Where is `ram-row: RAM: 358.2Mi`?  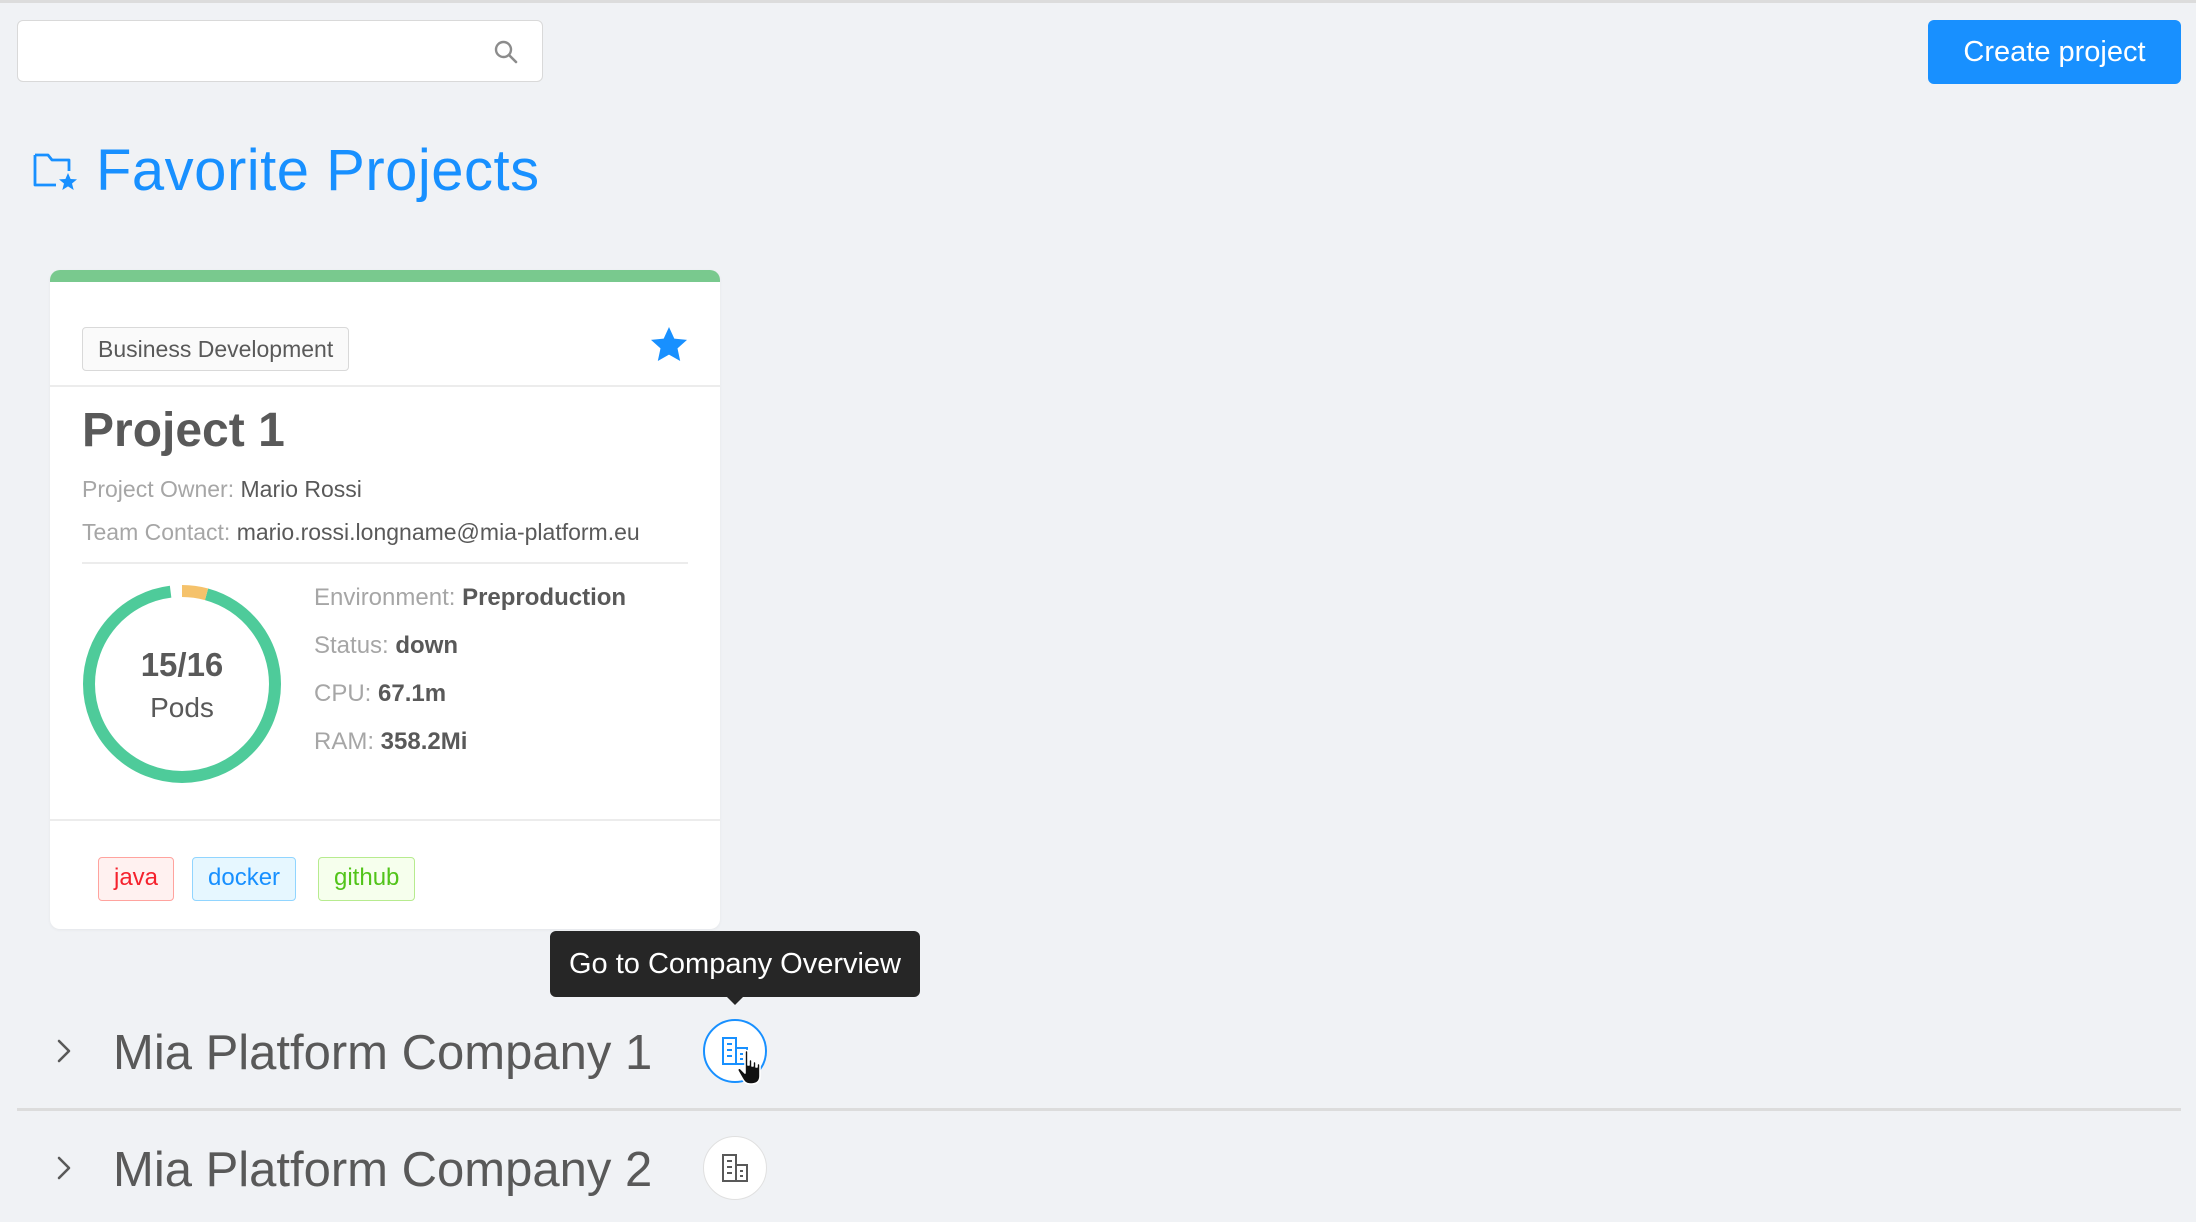
ram-row: RAM: 358.2Mi is located at coordinates (470, 742).